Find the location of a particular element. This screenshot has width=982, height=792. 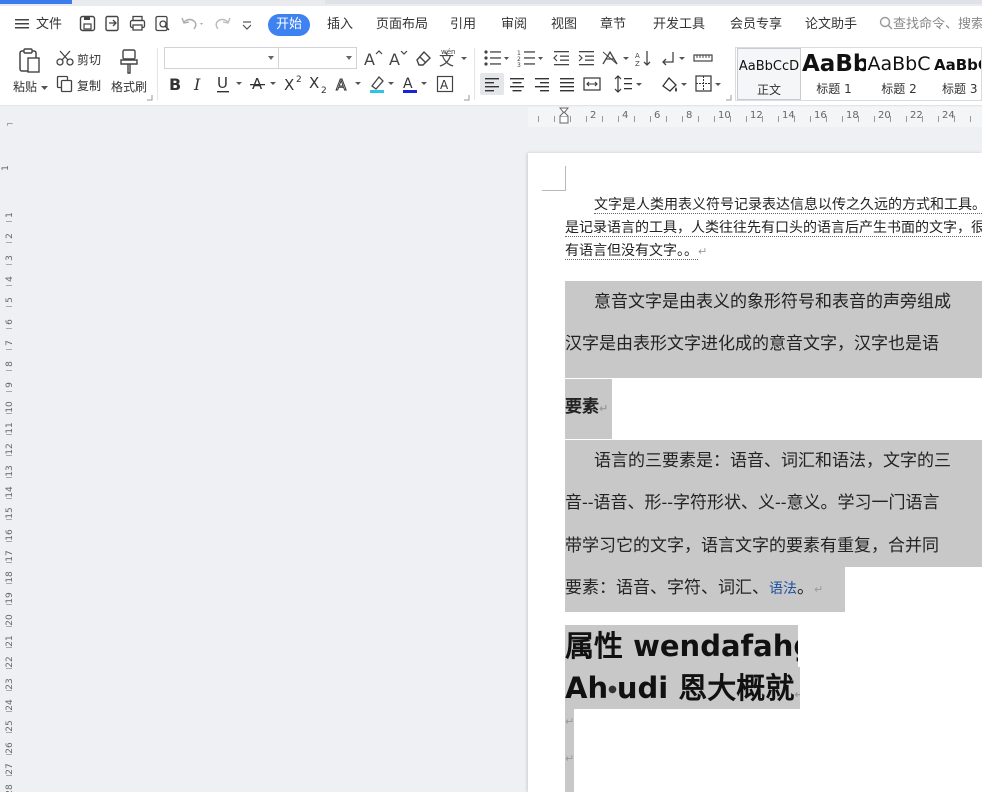

grammar-link: 语法 is located at coordinates (783, 589).